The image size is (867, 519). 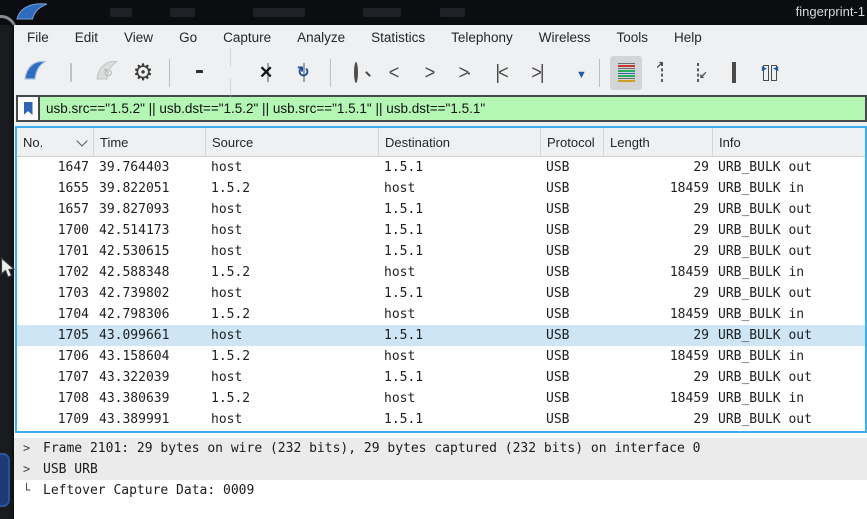 What do you see at coordinates (143, 73) in the screenshot?
I see `capture-options-button: ⚙` at bounding box center [143, 73].